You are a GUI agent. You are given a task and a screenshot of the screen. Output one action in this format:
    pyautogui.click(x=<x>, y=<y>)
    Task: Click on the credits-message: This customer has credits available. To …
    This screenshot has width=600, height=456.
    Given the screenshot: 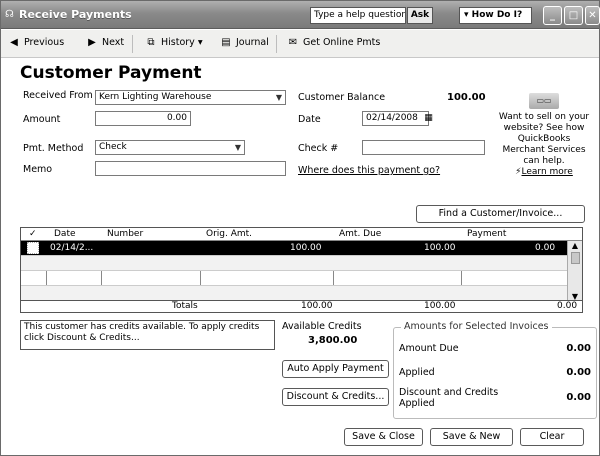 What is the action you would take?
    pyautogui.click(x=147, y=335)
    